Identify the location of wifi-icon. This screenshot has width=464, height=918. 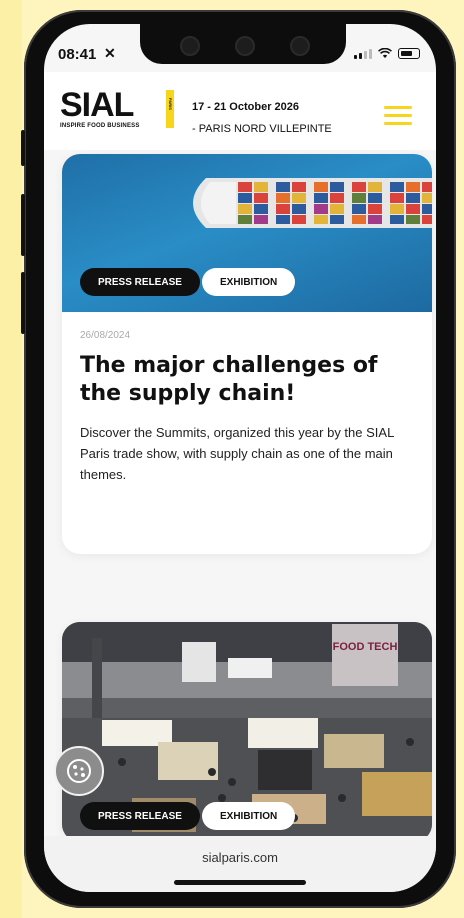
(385, 53).